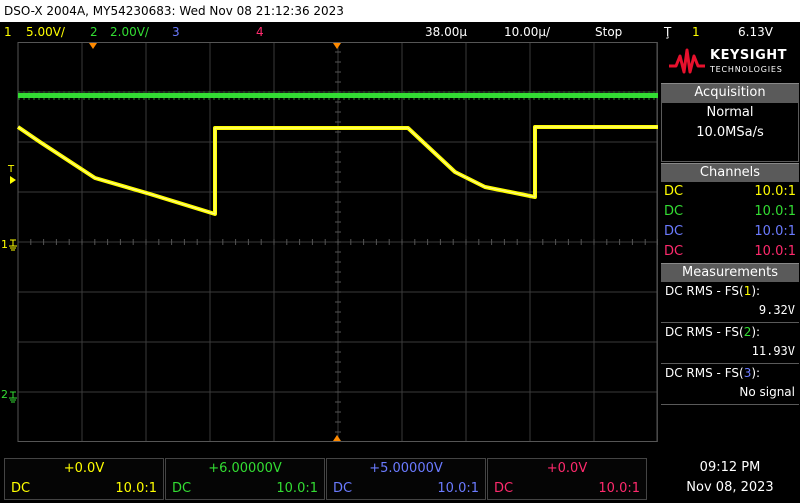 This screenshot has height=503, width=800. Describe the element at coordinates (730, 252) in the screenshot. I see `channel-row-4: DC 10.0:1` at that location.